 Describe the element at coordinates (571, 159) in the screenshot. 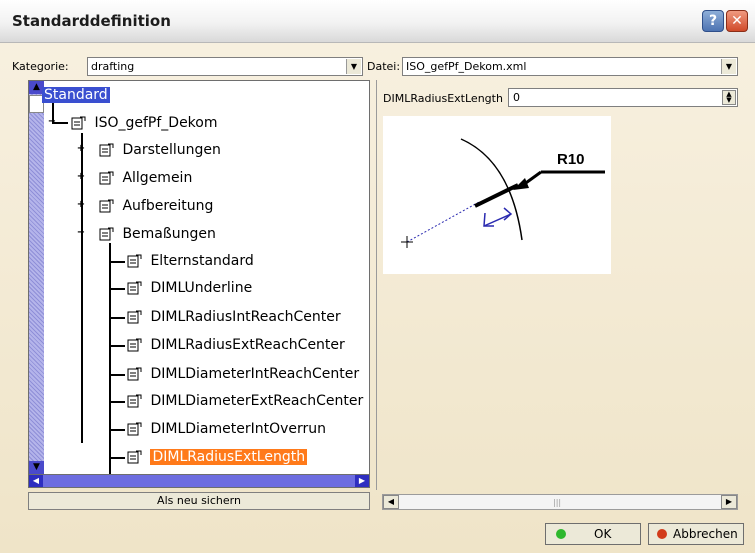

I see `radius-label: R10` at that location.